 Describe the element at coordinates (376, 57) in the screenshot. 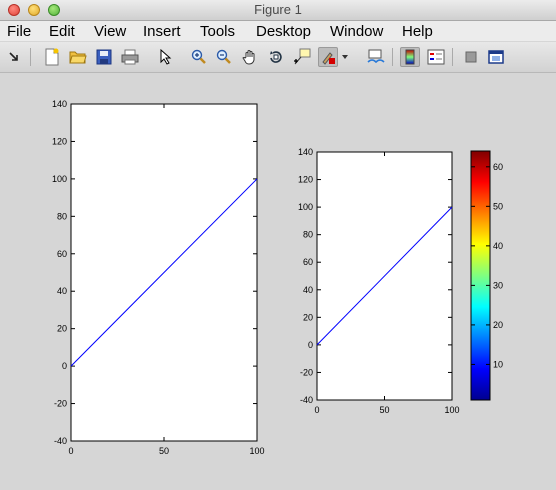

I see `link-plot-icon` at that location.